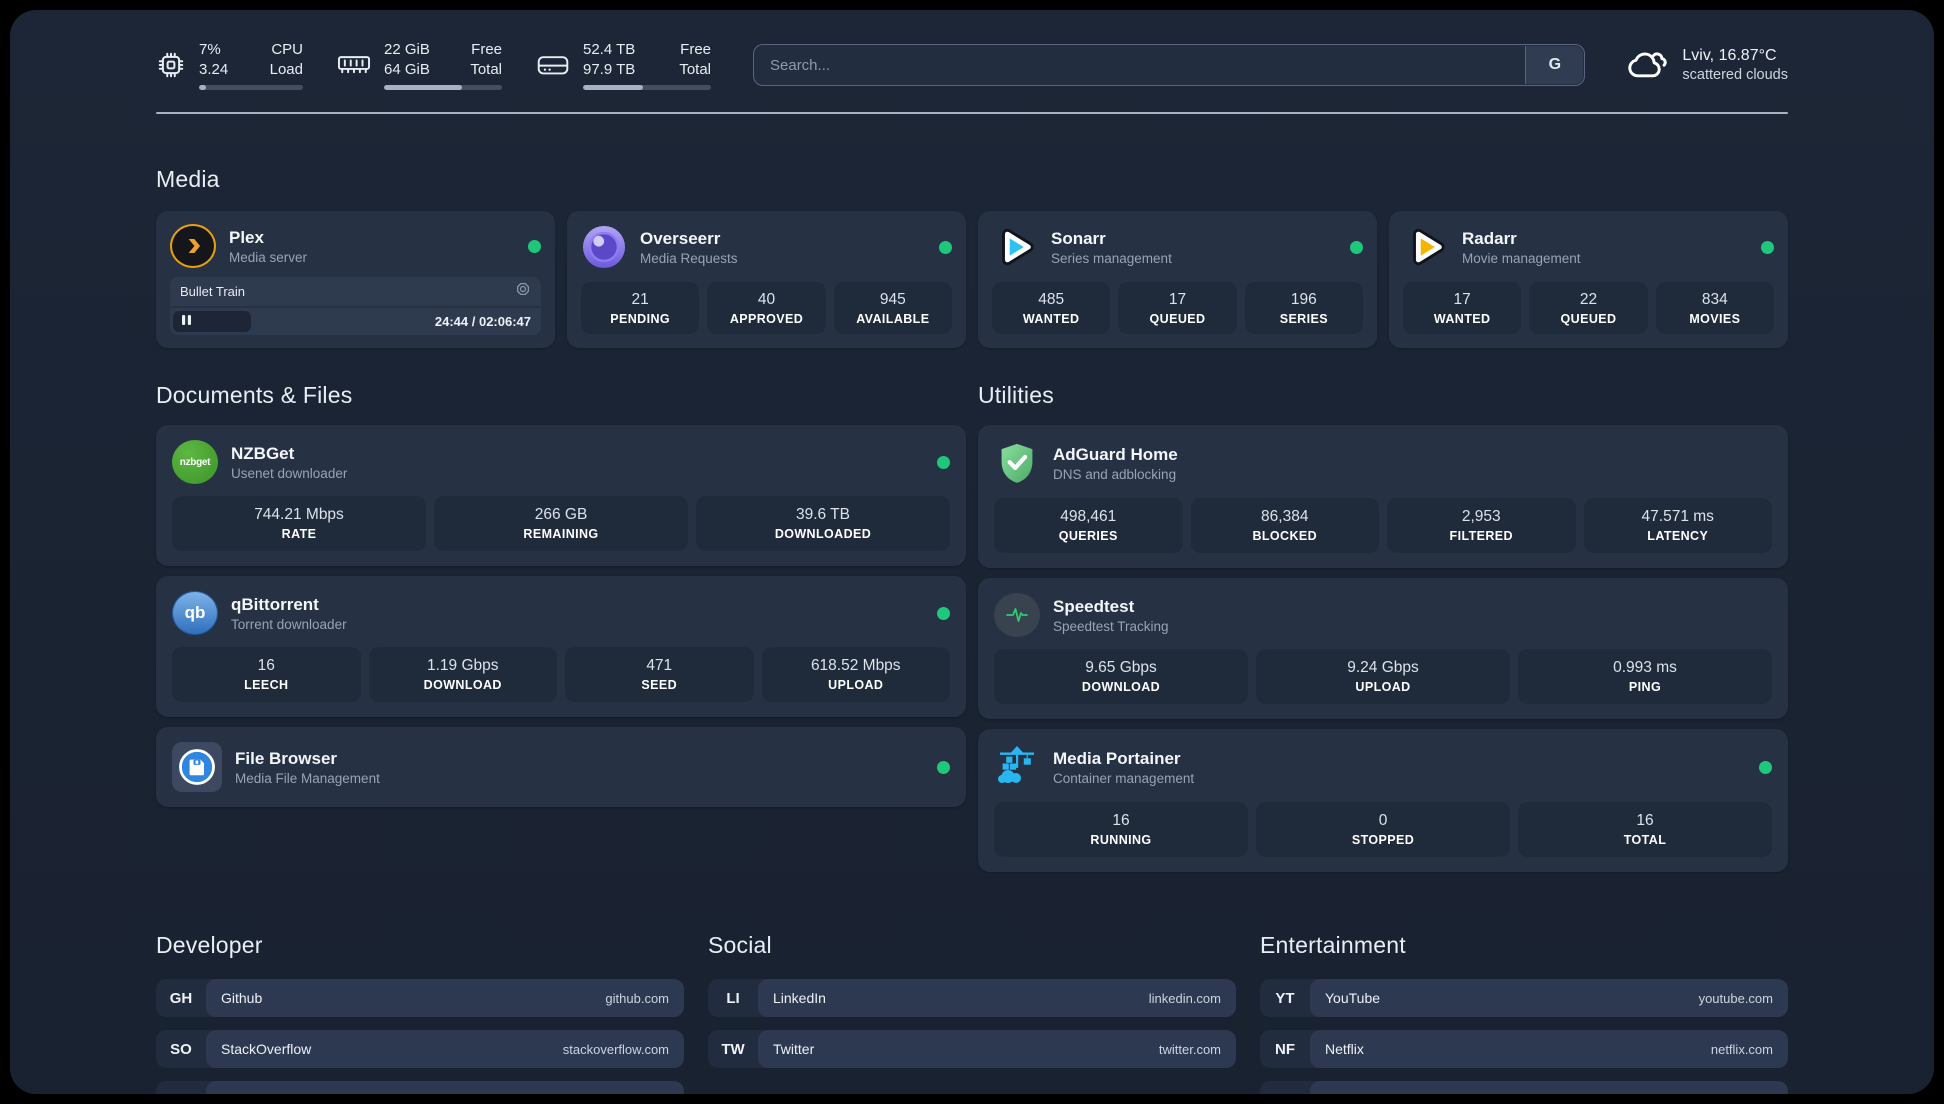 This screenshot has height=1104, width=1944. I want to click on service-subtitle: Torrent downloader, so click(289, 624).